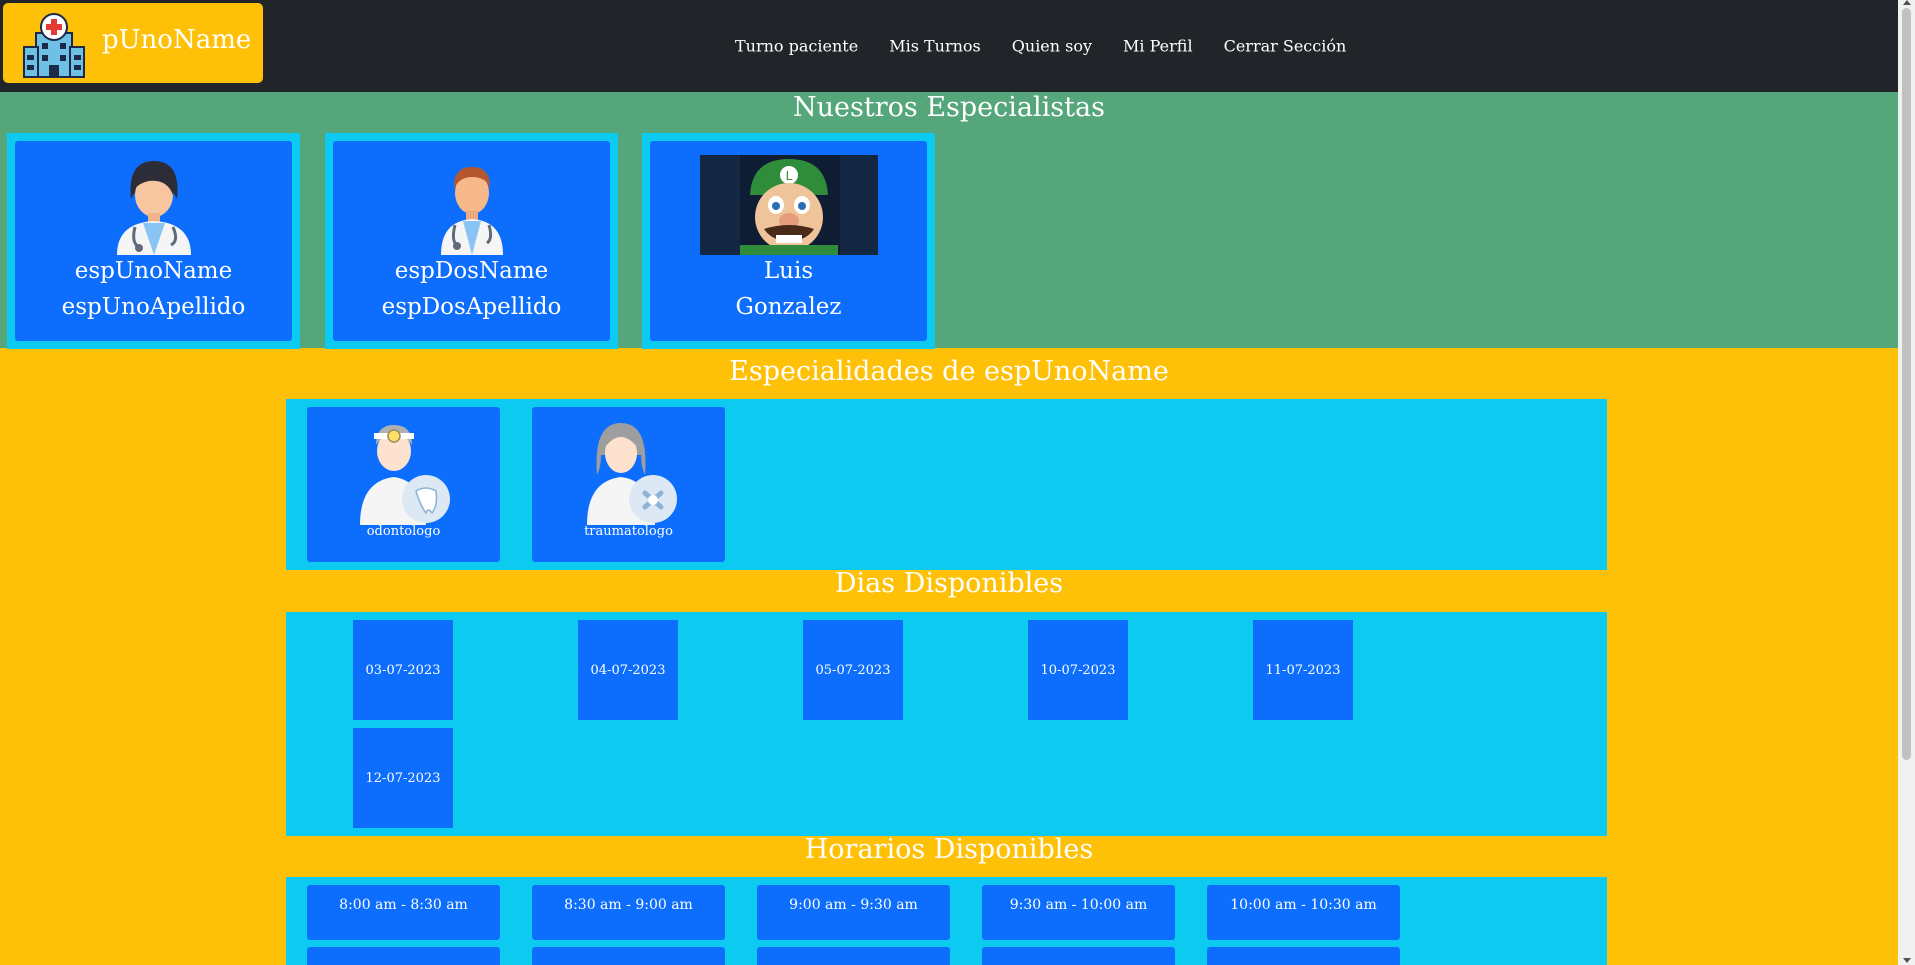 The image size is (1915, 965). I want to click on day-button: 05-07-2023, so click(853, 670).